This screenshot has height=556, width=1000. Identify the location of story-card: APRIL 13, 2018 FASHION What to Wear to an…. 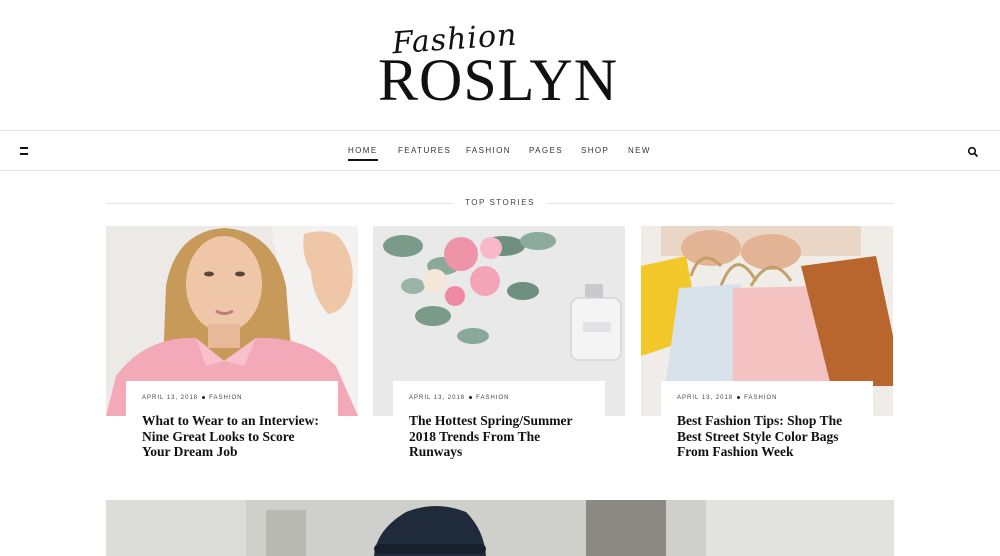
(232, 351).